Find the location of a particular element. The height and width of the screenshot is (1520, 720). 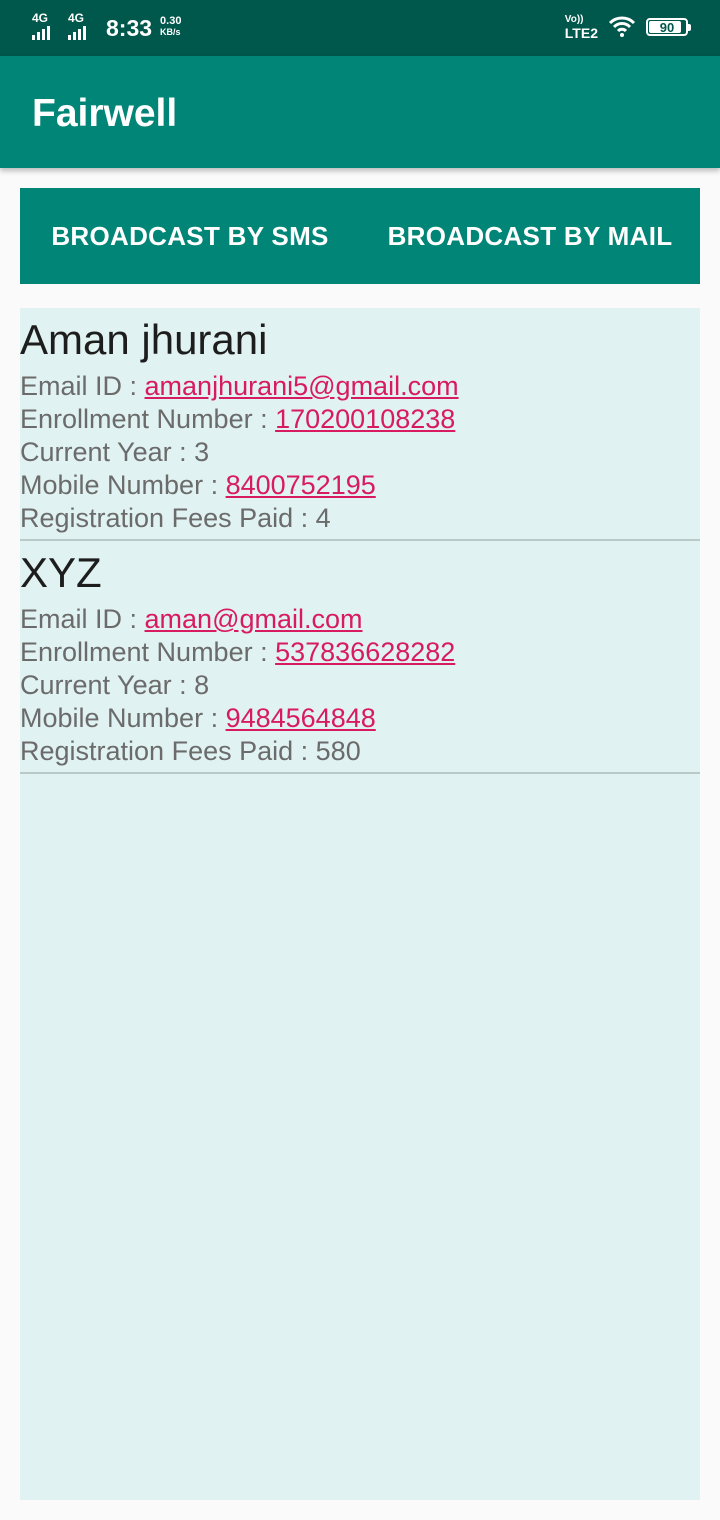

mobile-row: Mobile Number : 8400752195 is located at coordinates (360, 485).